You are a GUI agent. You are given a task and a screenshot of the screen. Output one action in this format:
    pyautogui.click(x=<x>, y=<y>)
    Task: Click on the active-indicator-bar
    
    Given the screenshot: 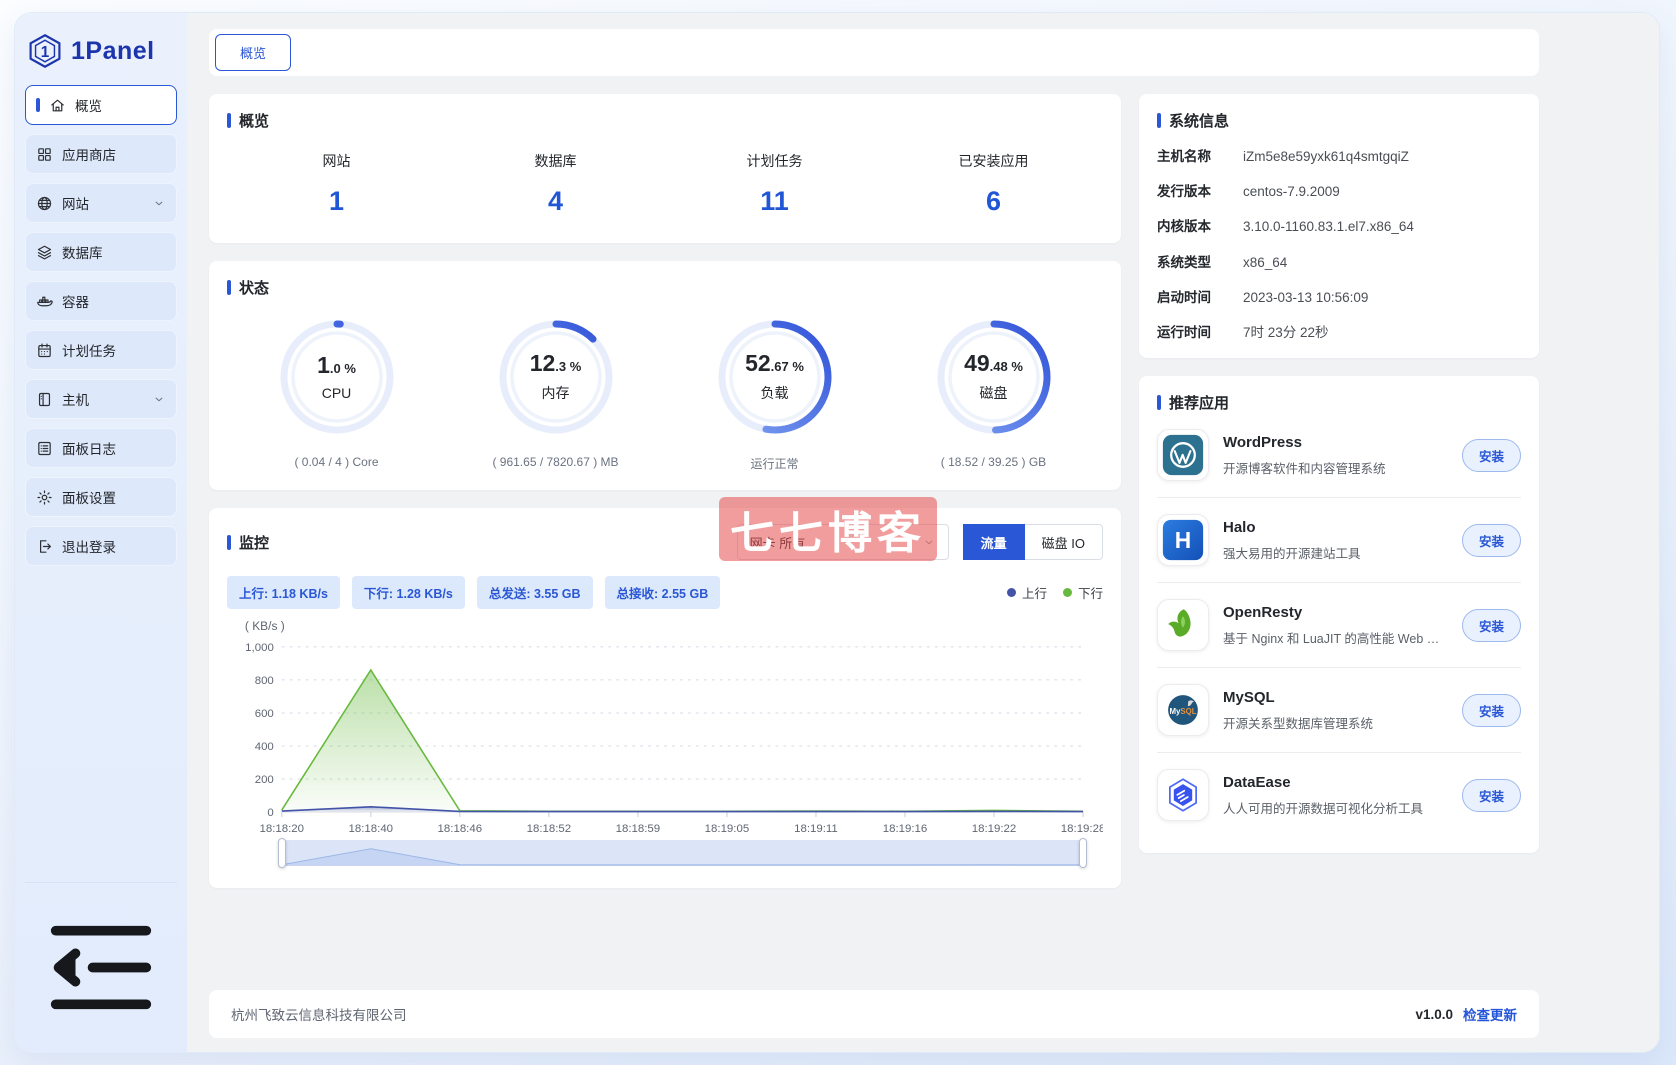 What is the action you would take?
    pyautogui.click(x=38, y=105)
    